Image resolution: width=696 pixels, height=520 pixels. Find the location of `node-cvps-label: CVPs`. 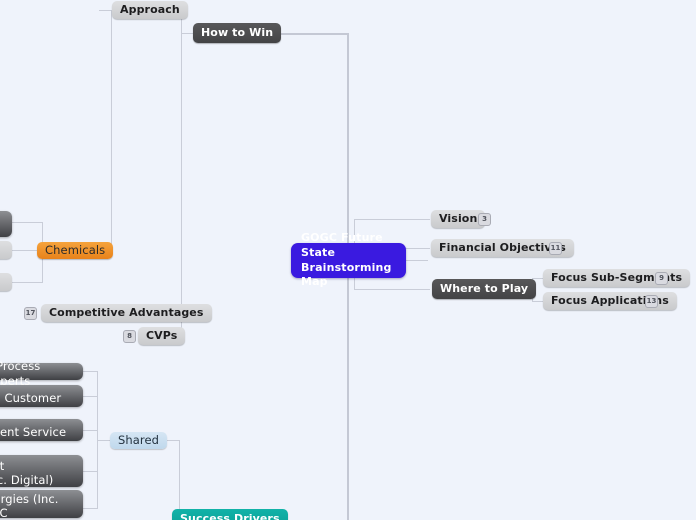

node-cvps-label: CVPs is located at coordinates (162, 336).